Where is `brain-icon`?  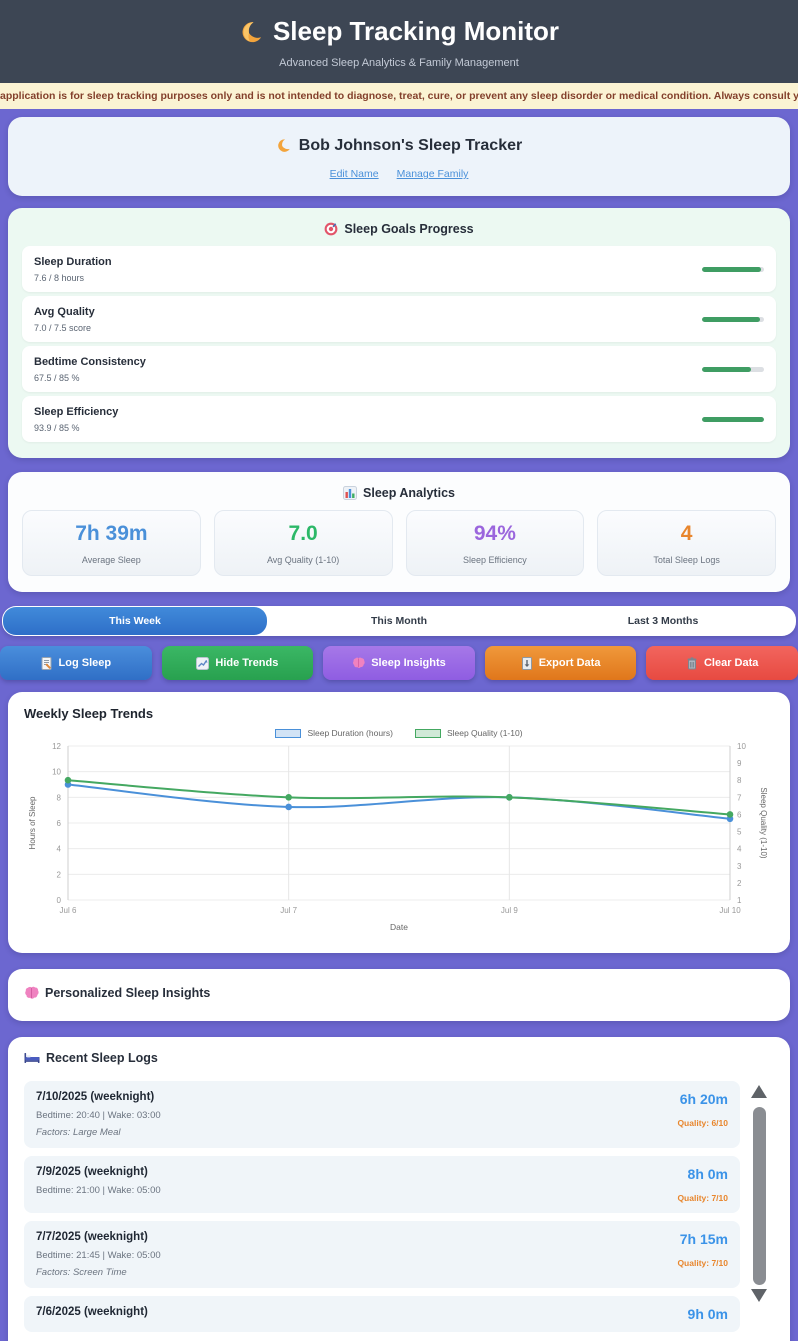
brain-icon is located at coordinates (31, 993).